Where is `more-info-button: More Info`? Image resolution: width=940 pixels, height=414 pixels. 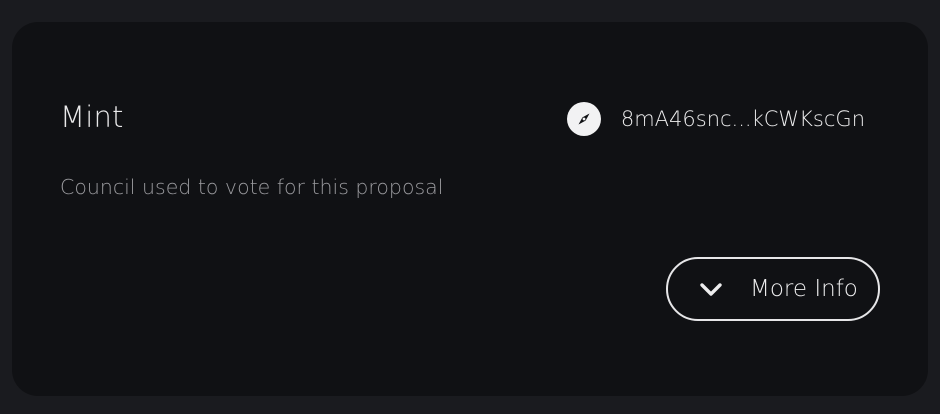
more-info-button: More Info is located at coordinates (773, 289).